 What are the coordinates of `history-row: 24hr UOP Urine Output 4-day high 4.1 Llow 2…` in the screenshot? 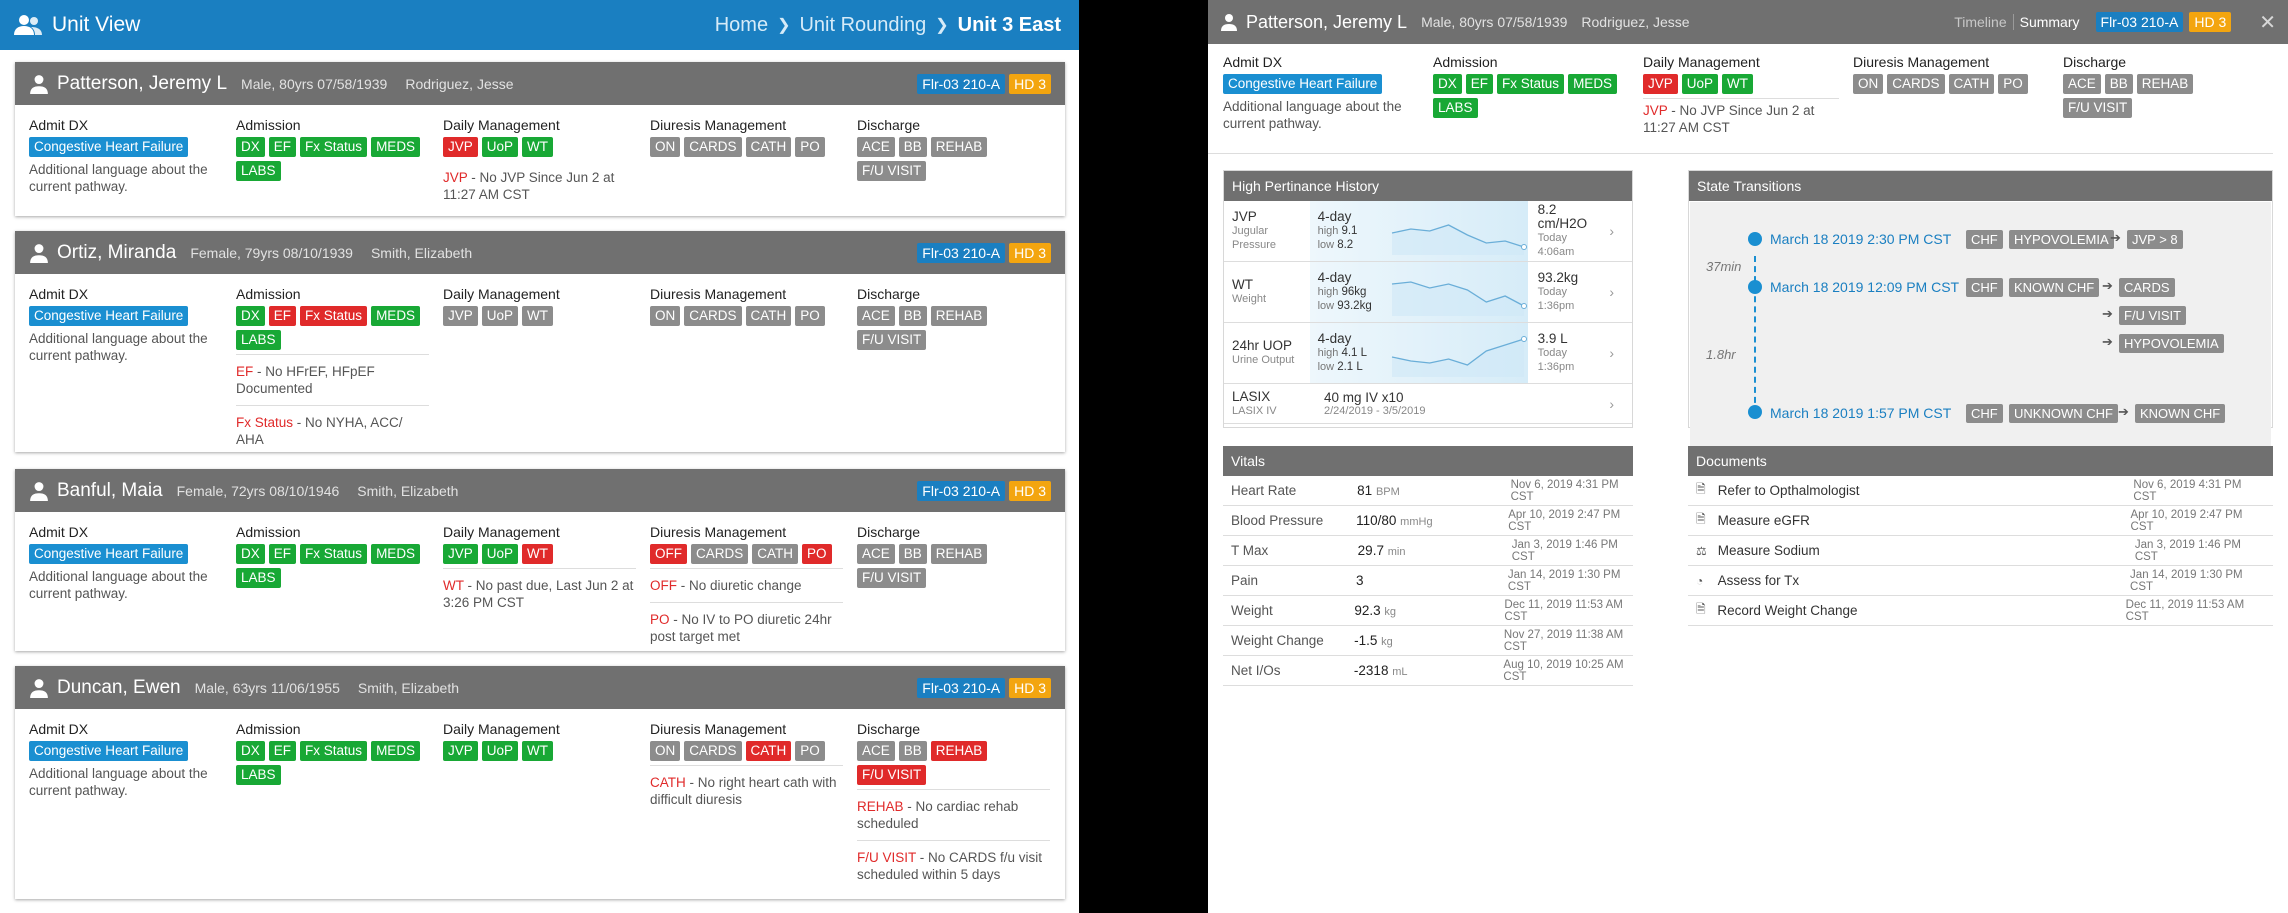 It's located at (1428, 353).